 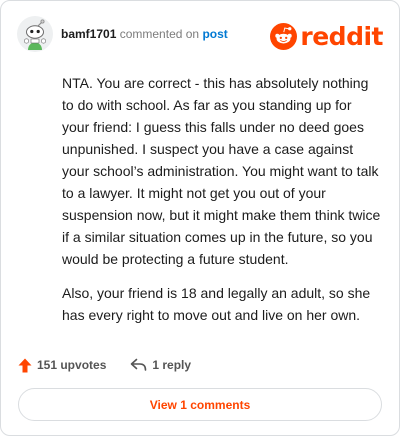 I want to click on reply-button: 1 reply, so click(x=160, y=365).